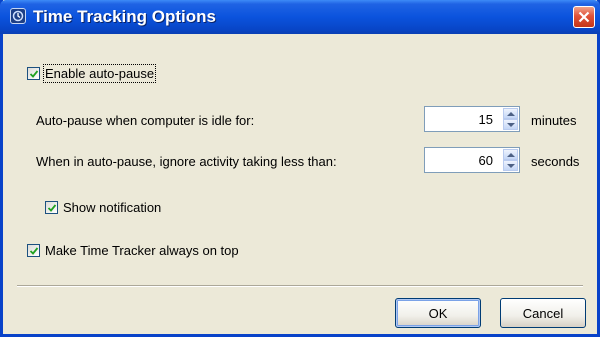 The height and width of the screenshot is (337, 600). What do you see at coordinates (142, 250) in the screenshot?
I see `checkbox-label: Make Time Tracker always on top` at bounding box center [142, 250].